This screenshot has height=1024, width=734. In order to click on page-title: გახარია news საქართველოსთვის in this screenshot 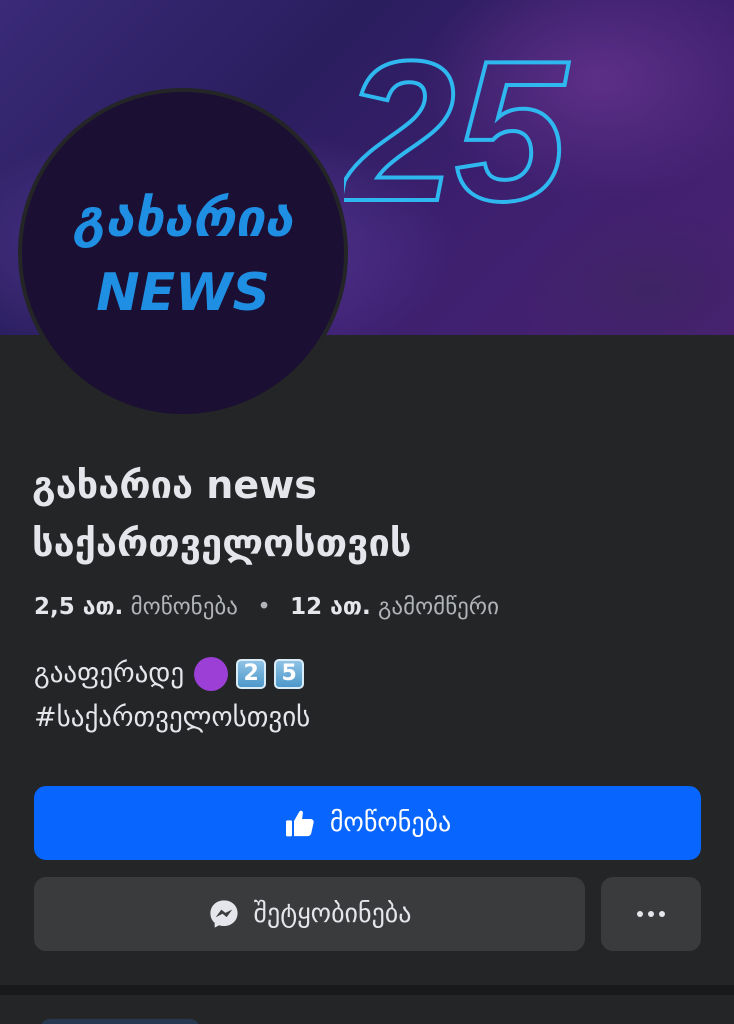, I will do `click(372, 514)`.